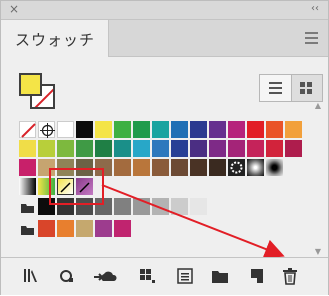  I want to click on scroll-down-icon: ▼, so click(318, 252).